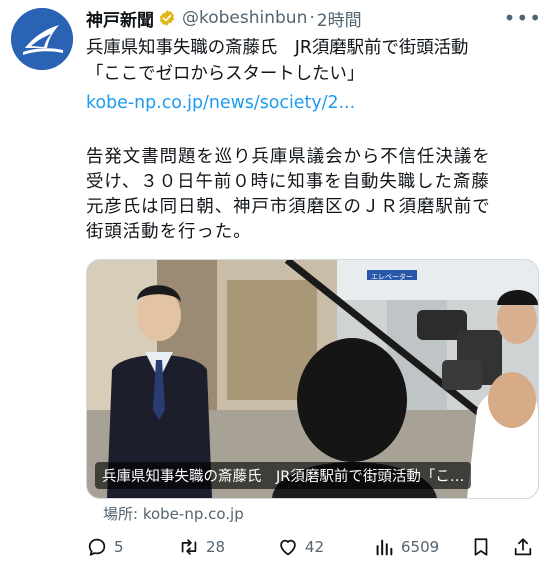  Describe the element at coordinates (523, 18) in the screenshot. I see `more-icon: •••` at that location.